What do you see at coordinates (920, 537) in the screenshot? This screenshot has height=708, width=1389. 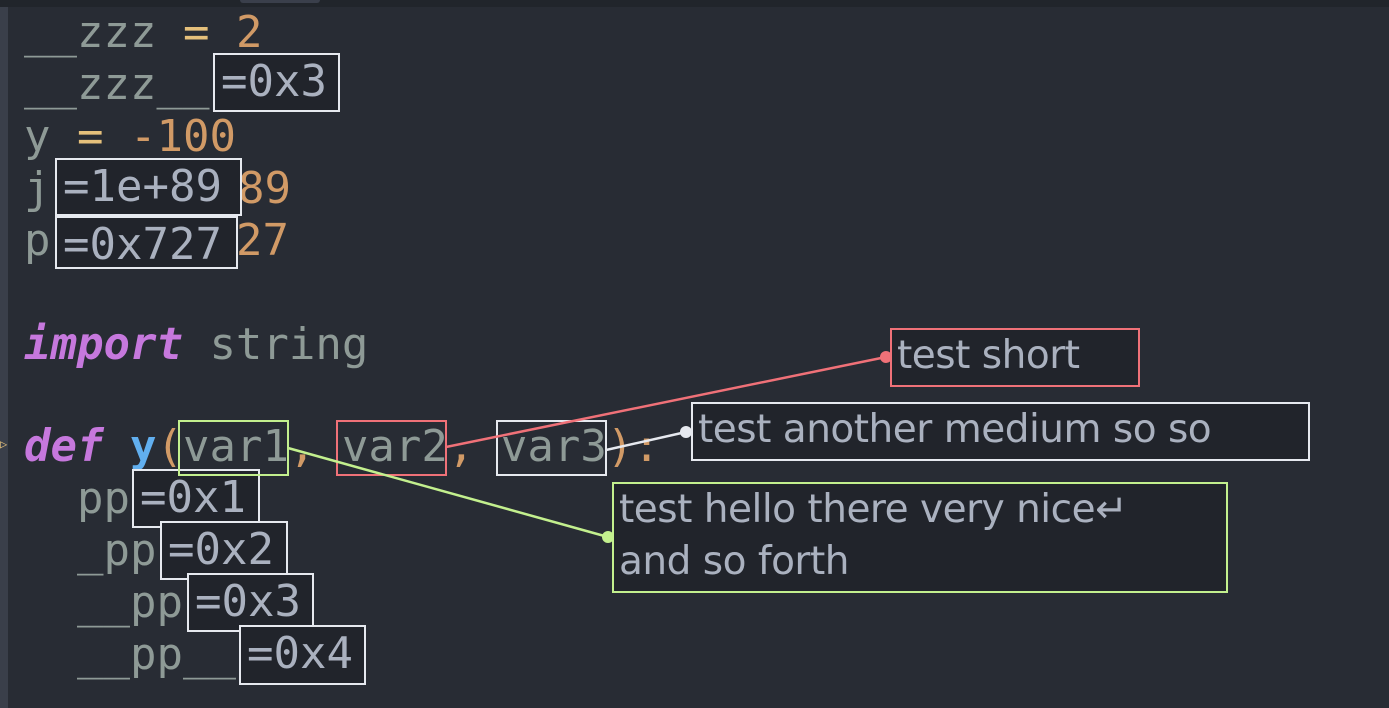 I see `annotation-label: test hello there very nice↵ and so forth` at bounding box center [920, 537].